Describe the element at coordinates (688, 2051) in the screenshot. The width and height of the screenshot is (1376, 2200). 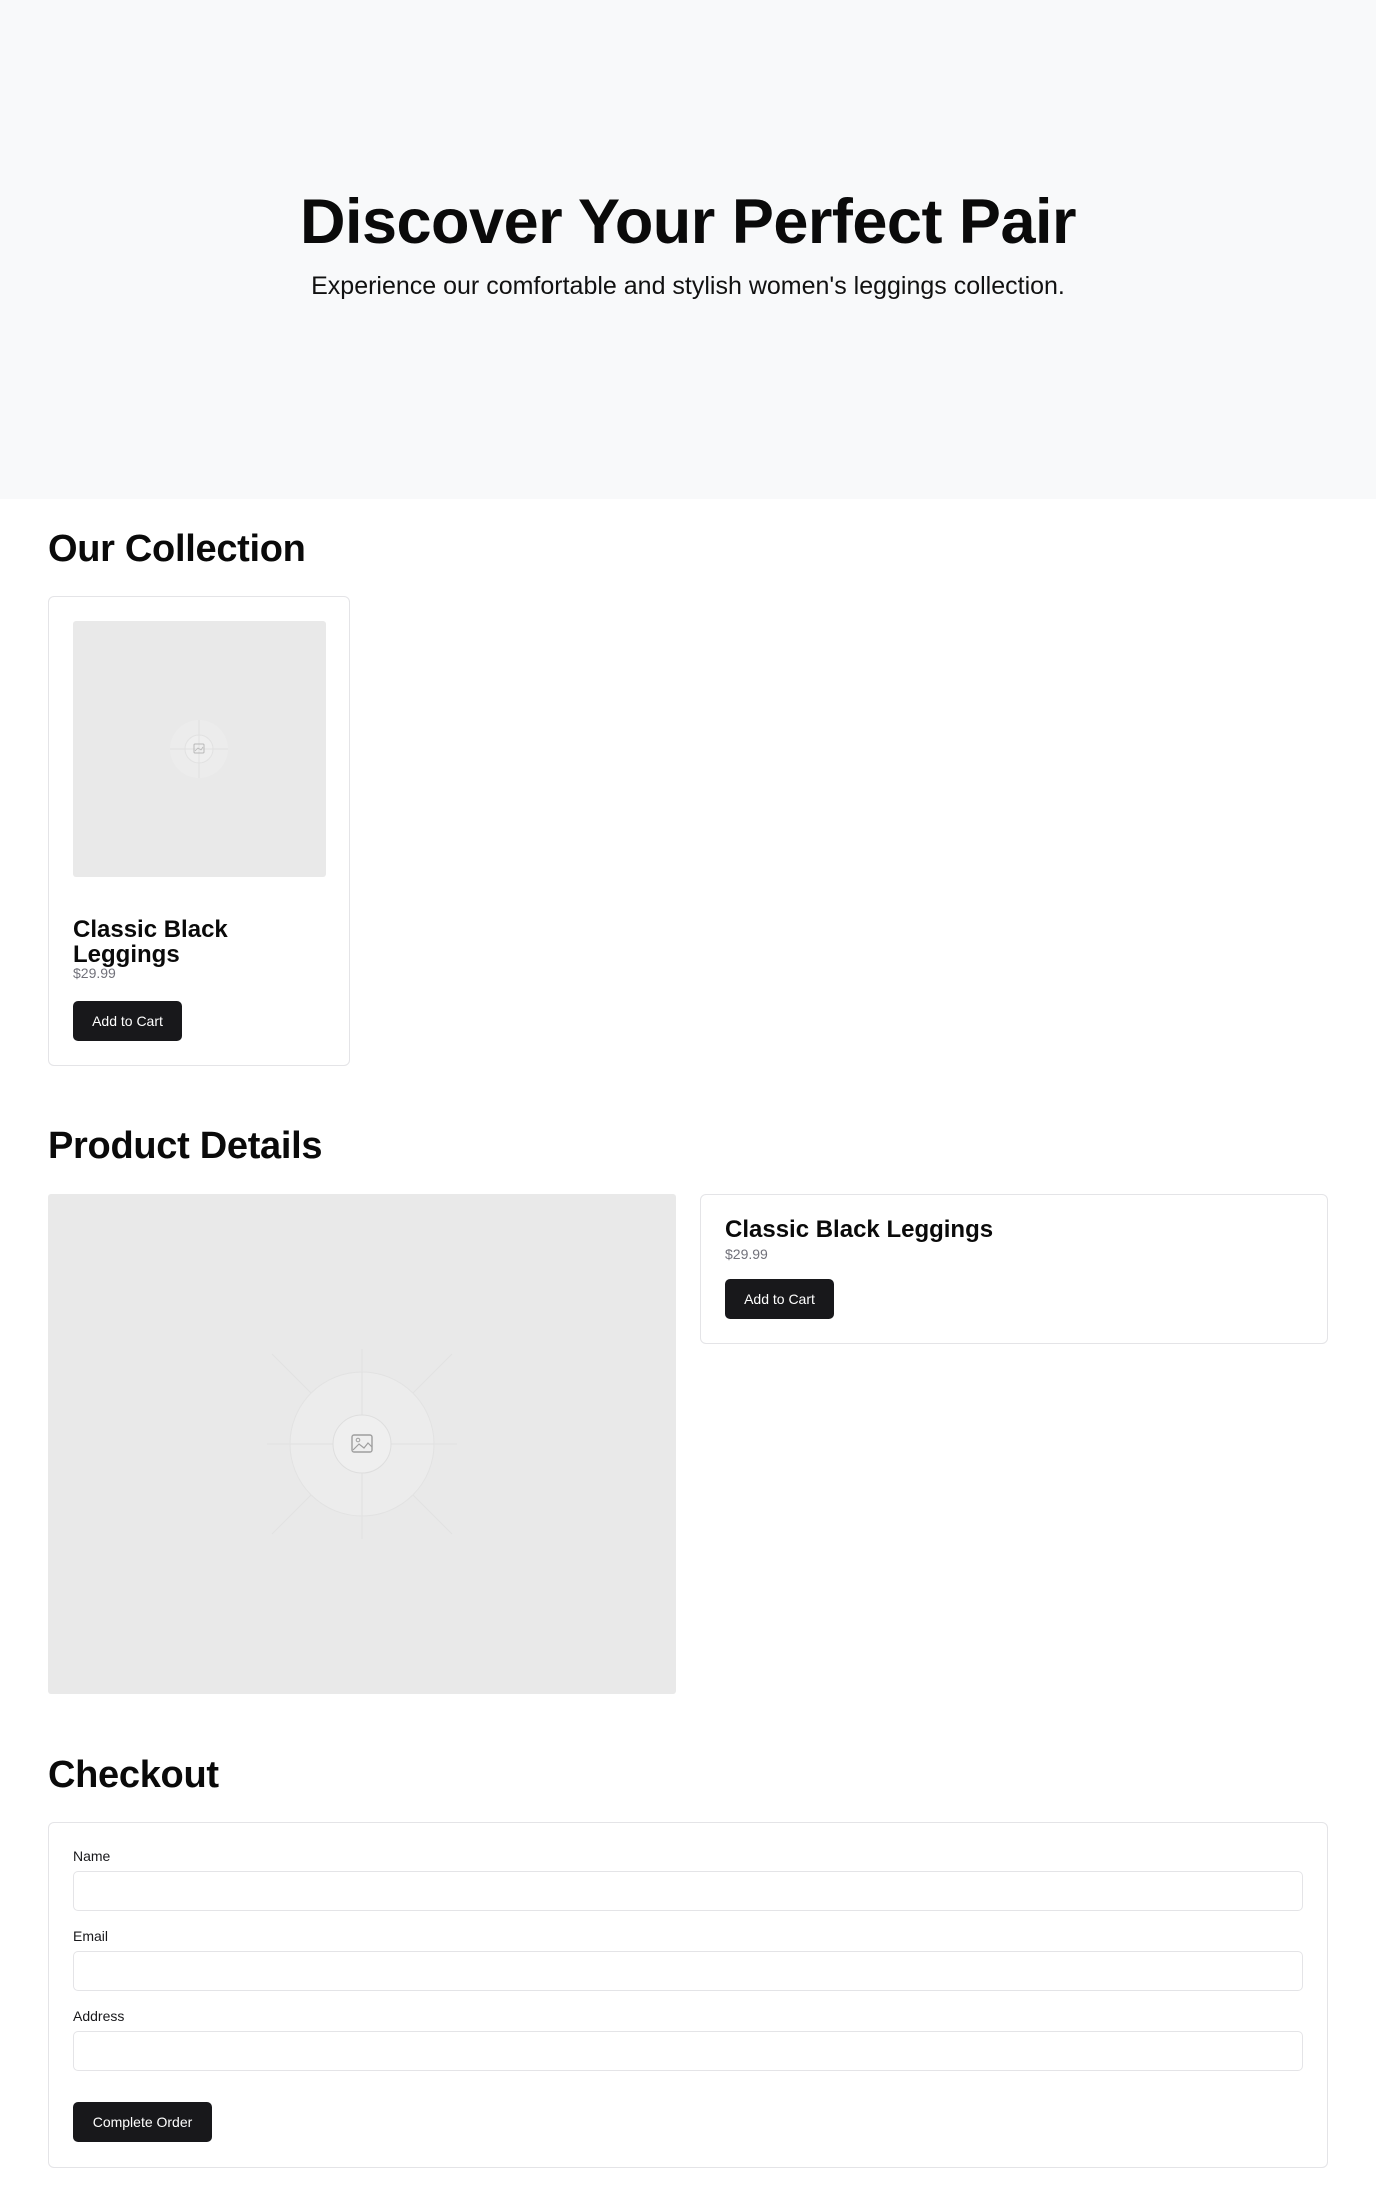
I see `address-field` at that location.